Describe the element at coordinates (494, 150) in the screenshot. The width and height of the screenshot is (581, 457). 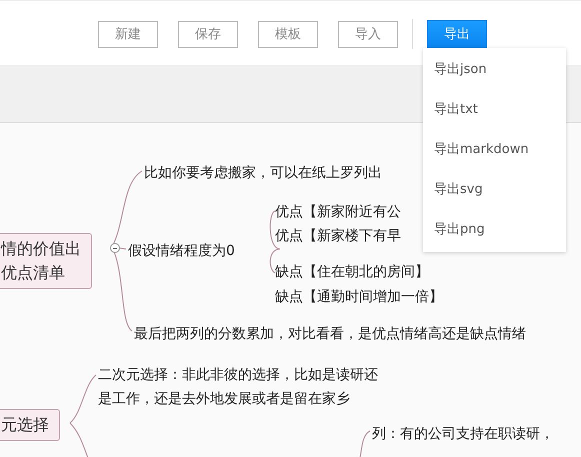
I see `menu-item: 导出markdown` at that location.